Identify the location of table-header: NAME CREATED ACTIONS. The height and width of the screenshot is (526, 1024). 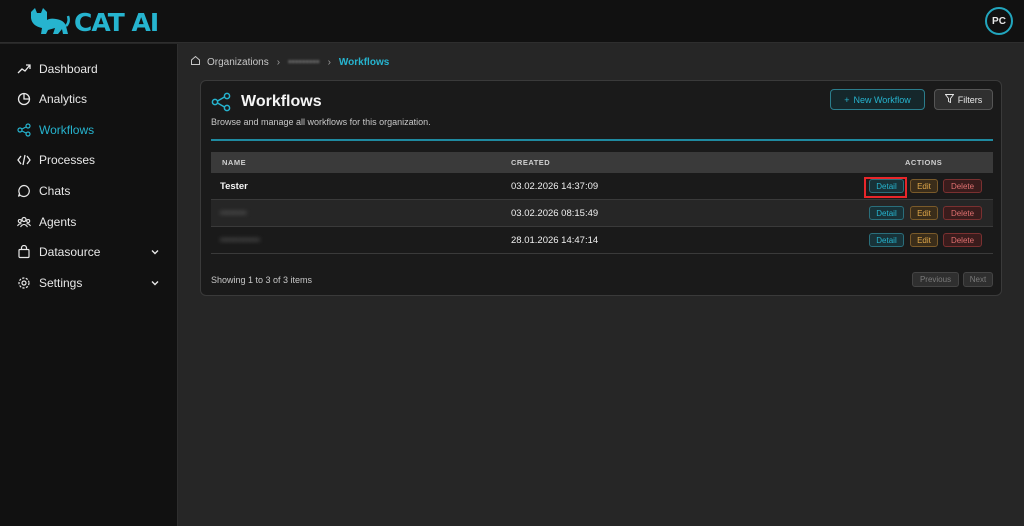
(602, 162).